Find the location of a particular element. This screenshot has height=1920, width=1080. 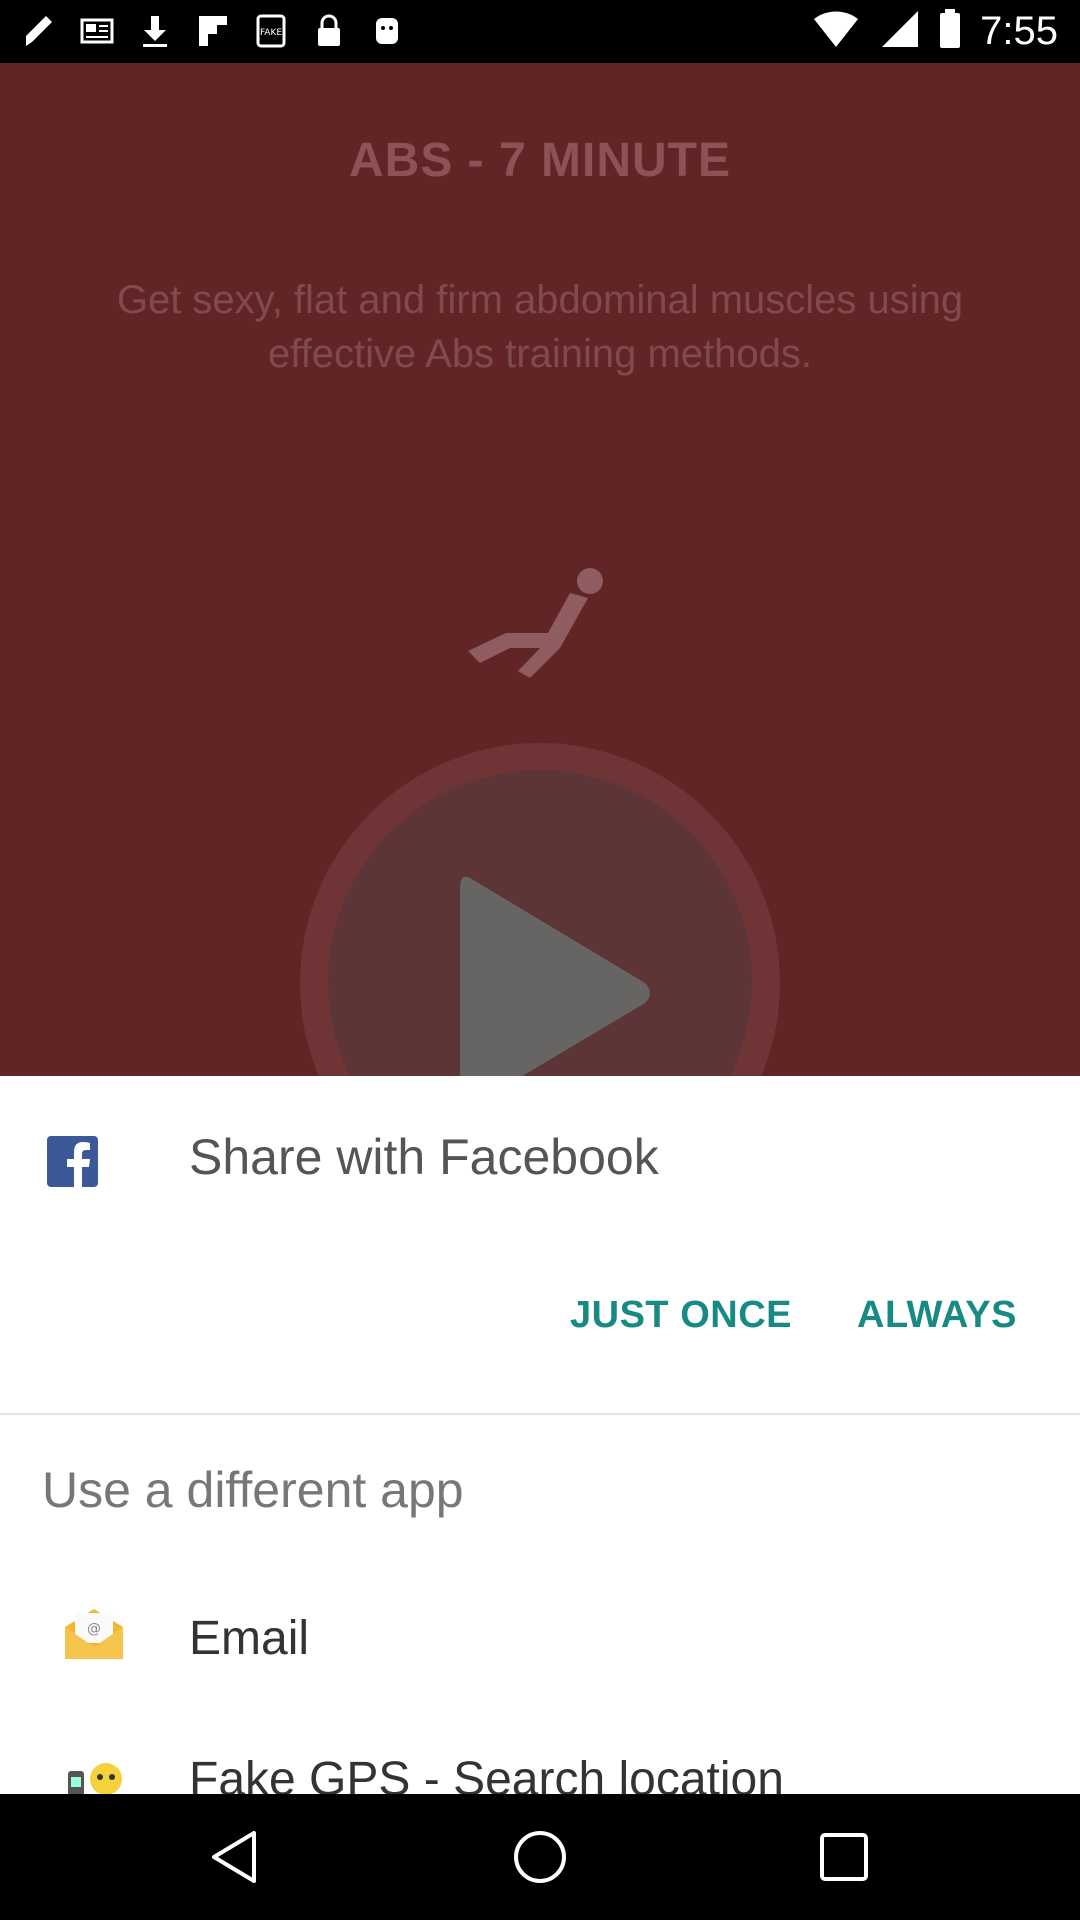

recents-icon is located at coordinates (844, 1857).